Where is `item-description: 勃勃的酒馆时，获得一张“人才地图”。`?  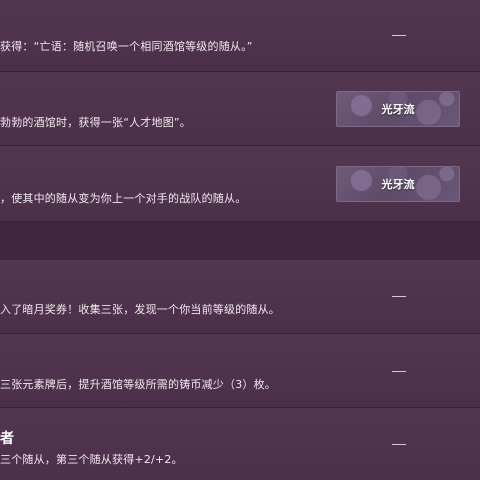 item-description: 勃勃的酒馆时，获得一张“人才地图”。 is located at coordinates (95, 122).